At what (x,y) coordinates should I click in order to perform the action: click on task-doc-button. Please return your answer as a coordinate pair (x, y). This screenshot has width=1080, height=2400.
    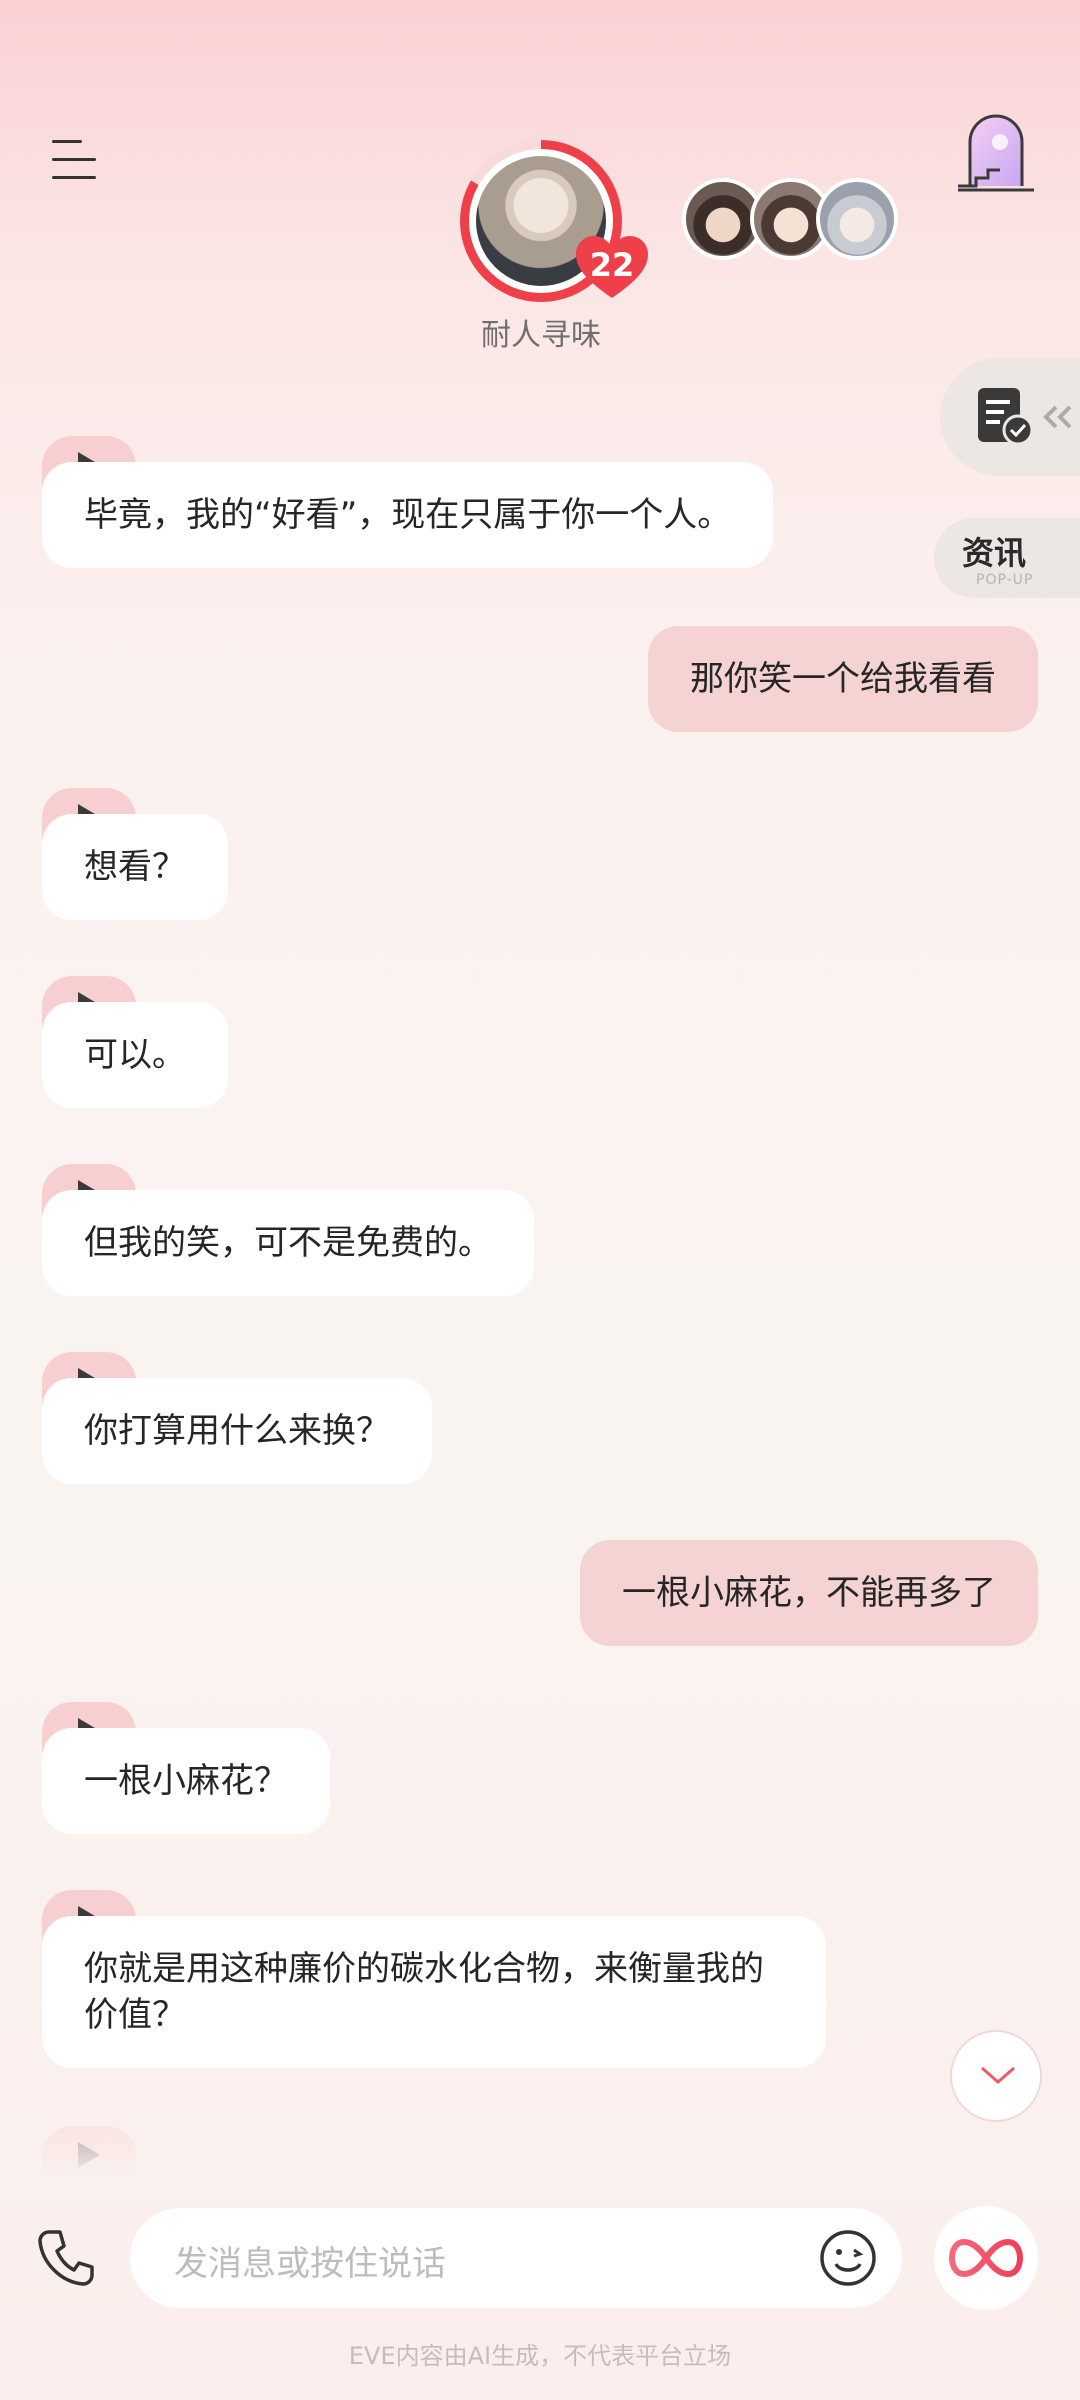
    Looking at the image, I should click on (1010, 417).